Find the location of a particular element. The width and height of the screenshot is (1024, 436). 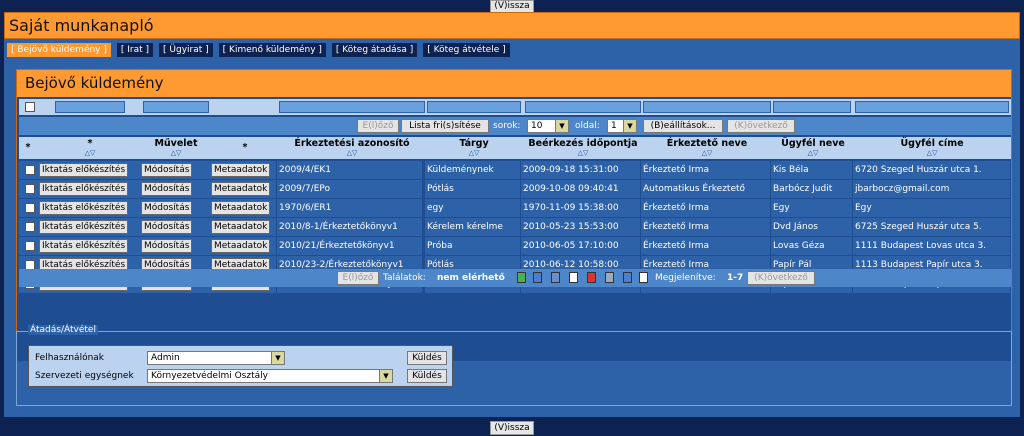

results-label: Találatok: is located at coordinates (404, 278).